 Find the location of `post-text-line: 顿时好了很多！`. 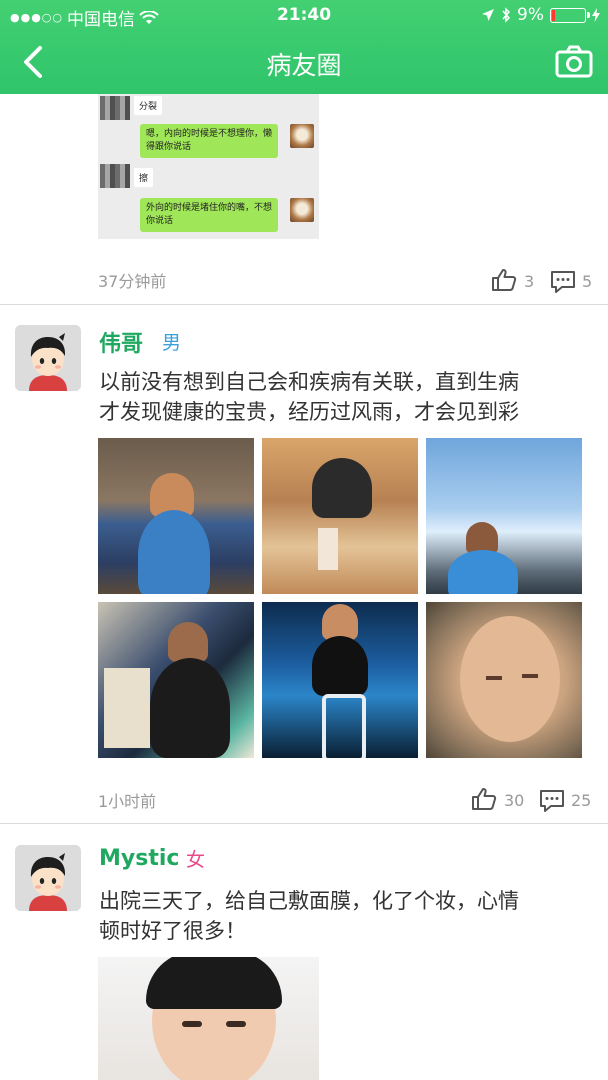

post-text-line: 顿时好了很多！ is located at coordinates (172, 931).